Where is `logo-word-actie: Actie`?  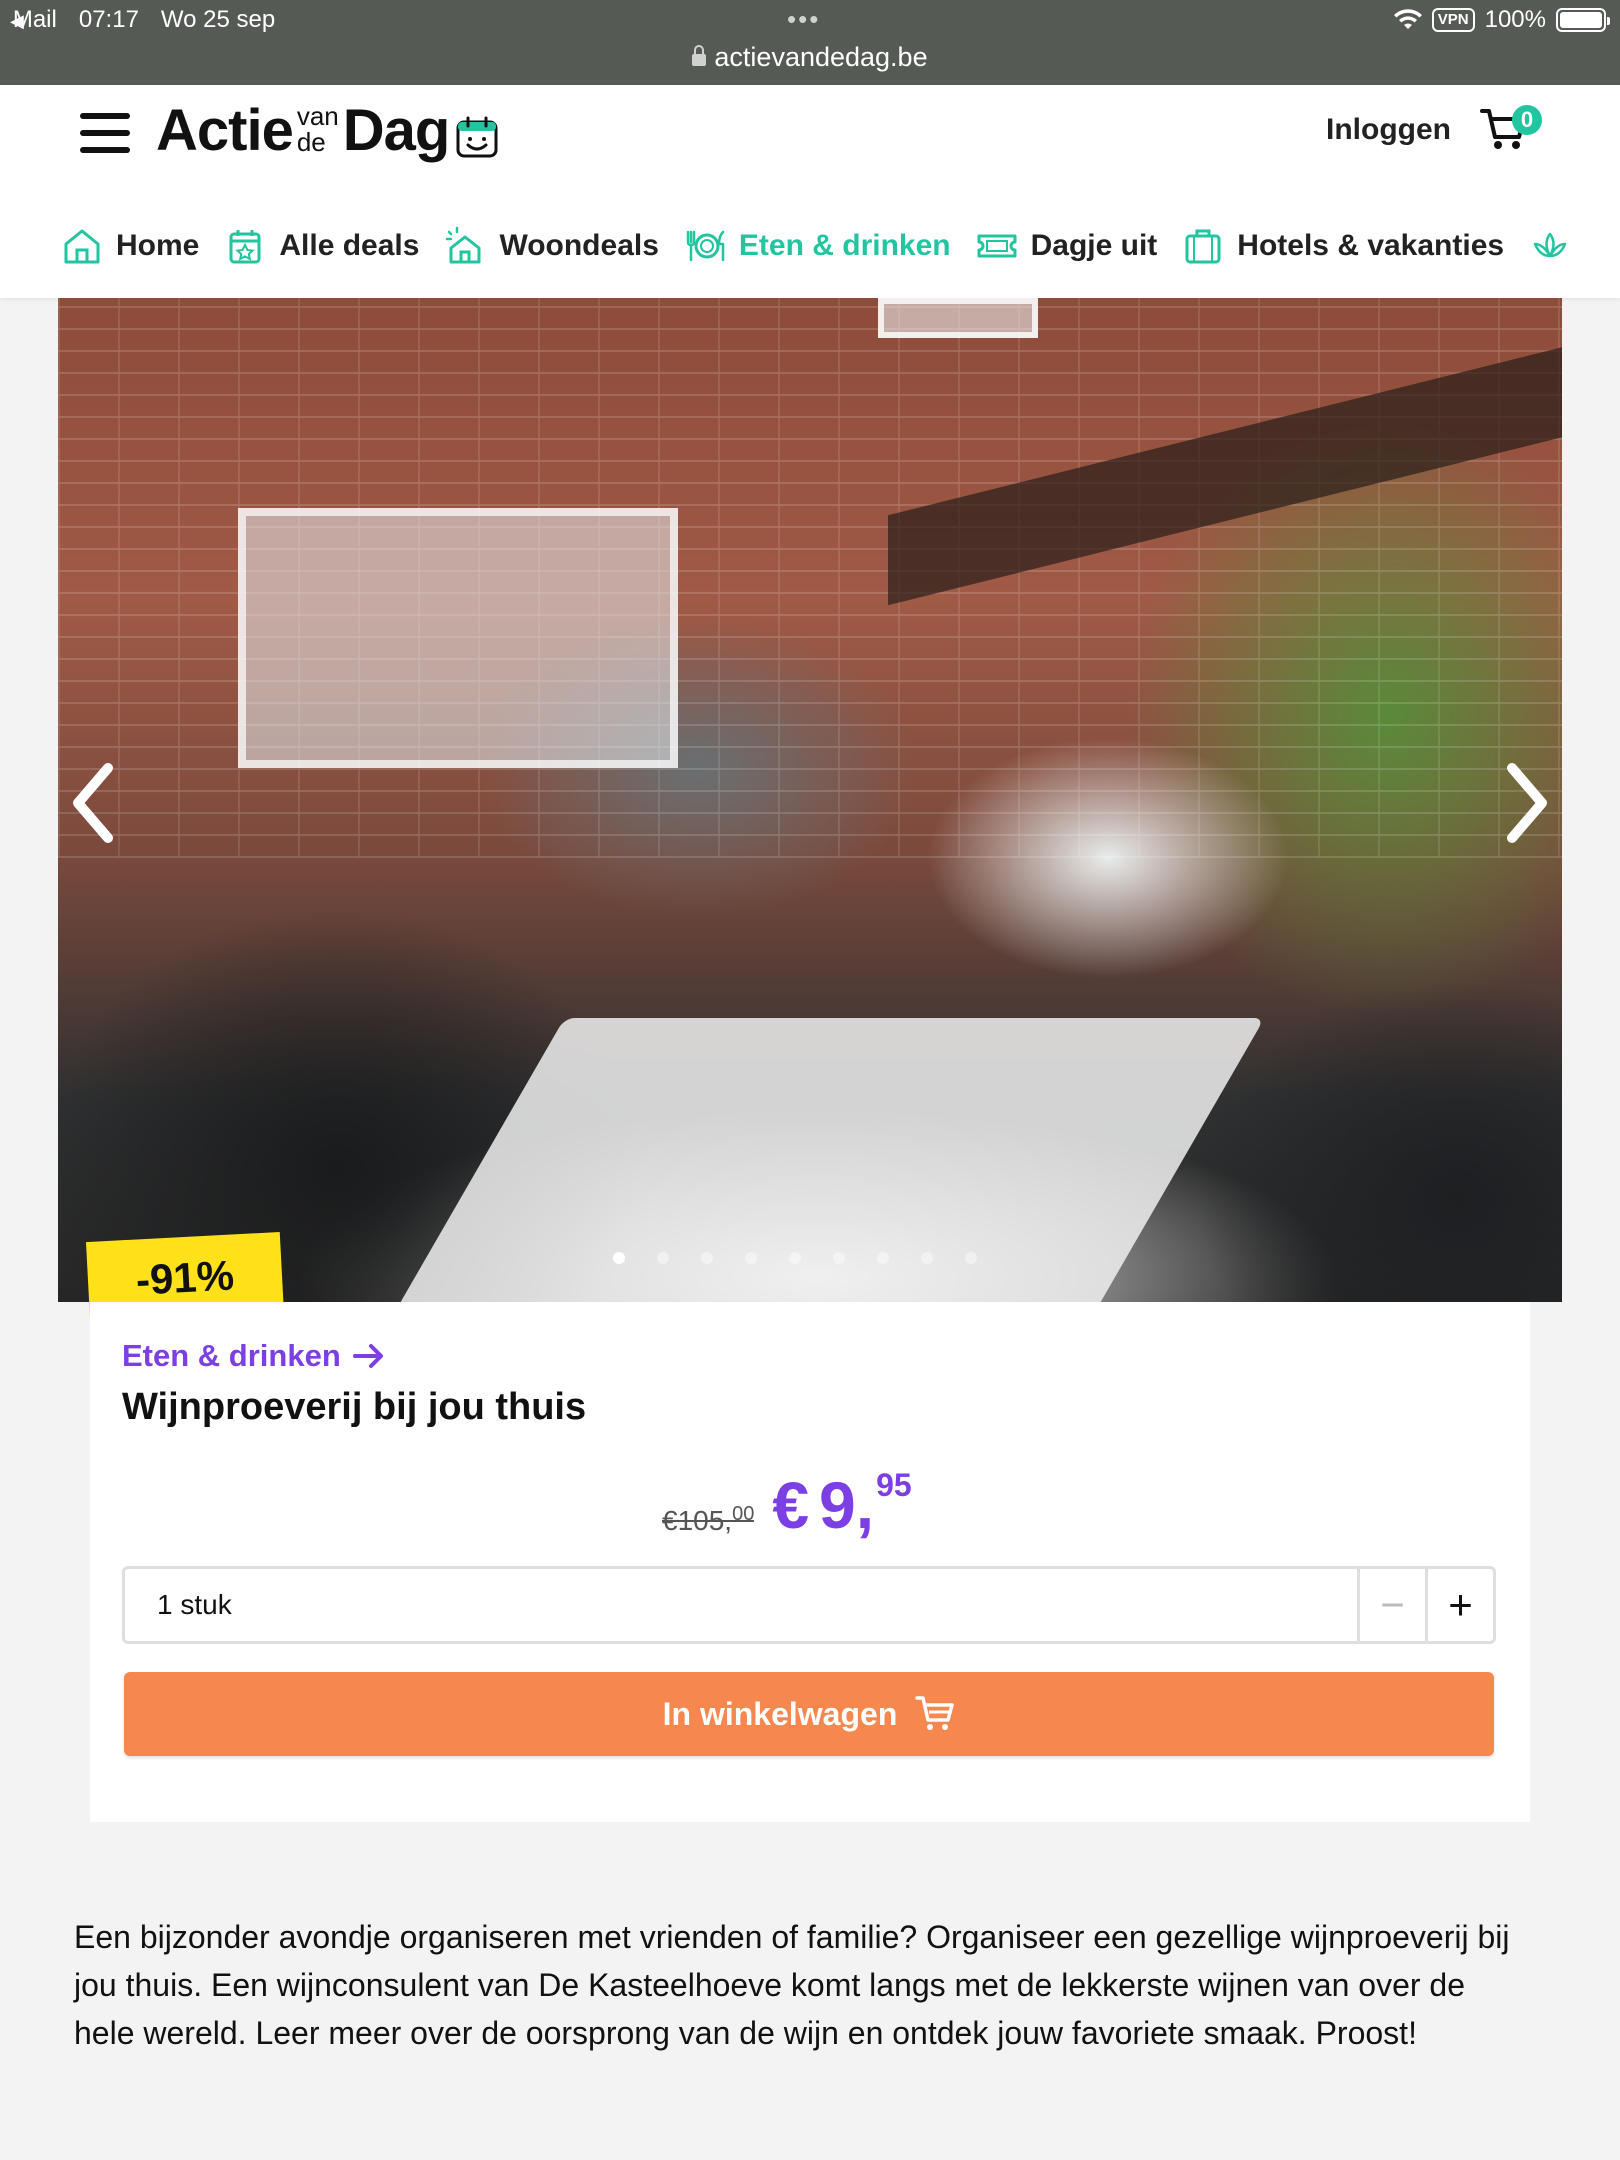
logo-word-actie: Actie is located at coordinates (225, 130).